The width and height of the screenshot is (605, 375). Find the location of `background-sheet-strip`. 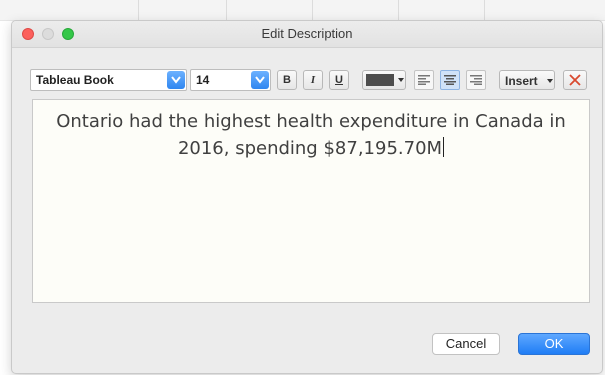

background-sheet-strip is located at coordinates (302, 10).